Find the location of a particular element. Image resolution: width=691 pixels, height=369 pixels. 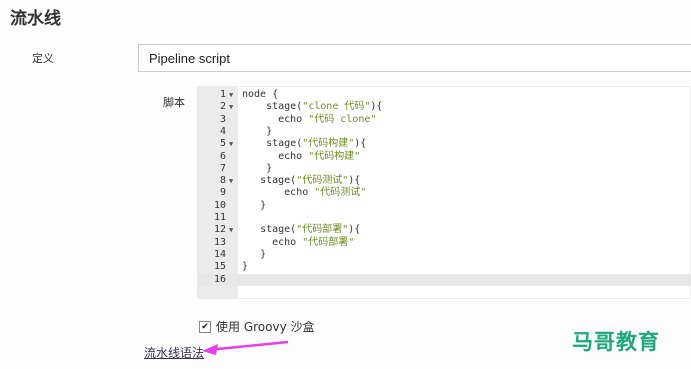

line-number: 2 is located at coordinates (222, 107).